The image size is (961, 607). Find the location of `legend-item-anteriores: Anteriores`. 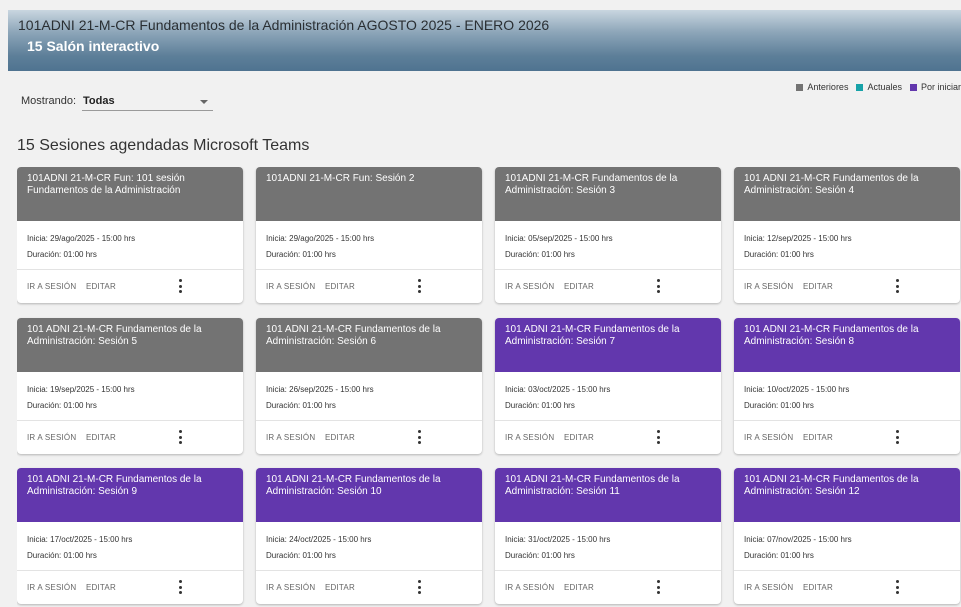

legend-item-anteriores: Anteriores is located at coordinates (822, 87).